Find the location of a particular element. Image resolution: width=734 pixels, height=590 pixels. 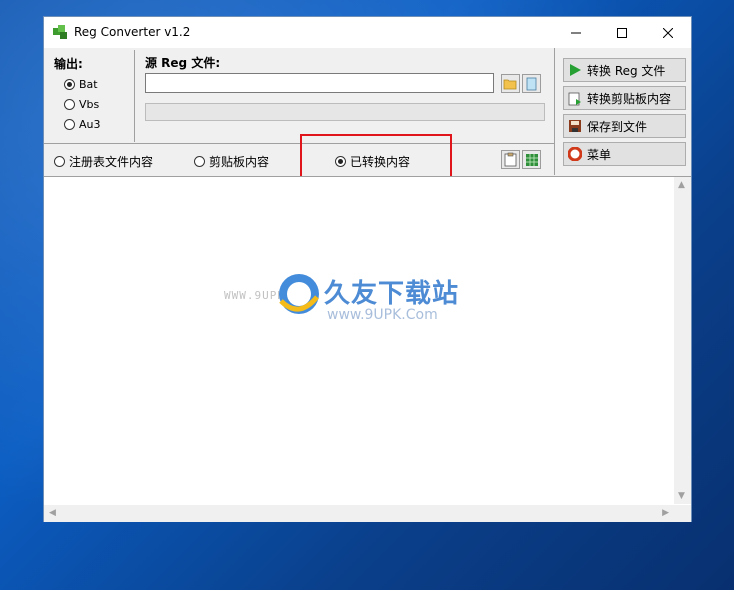

source-group: 源 Reg 文件: is located at coordinates (345, 97).